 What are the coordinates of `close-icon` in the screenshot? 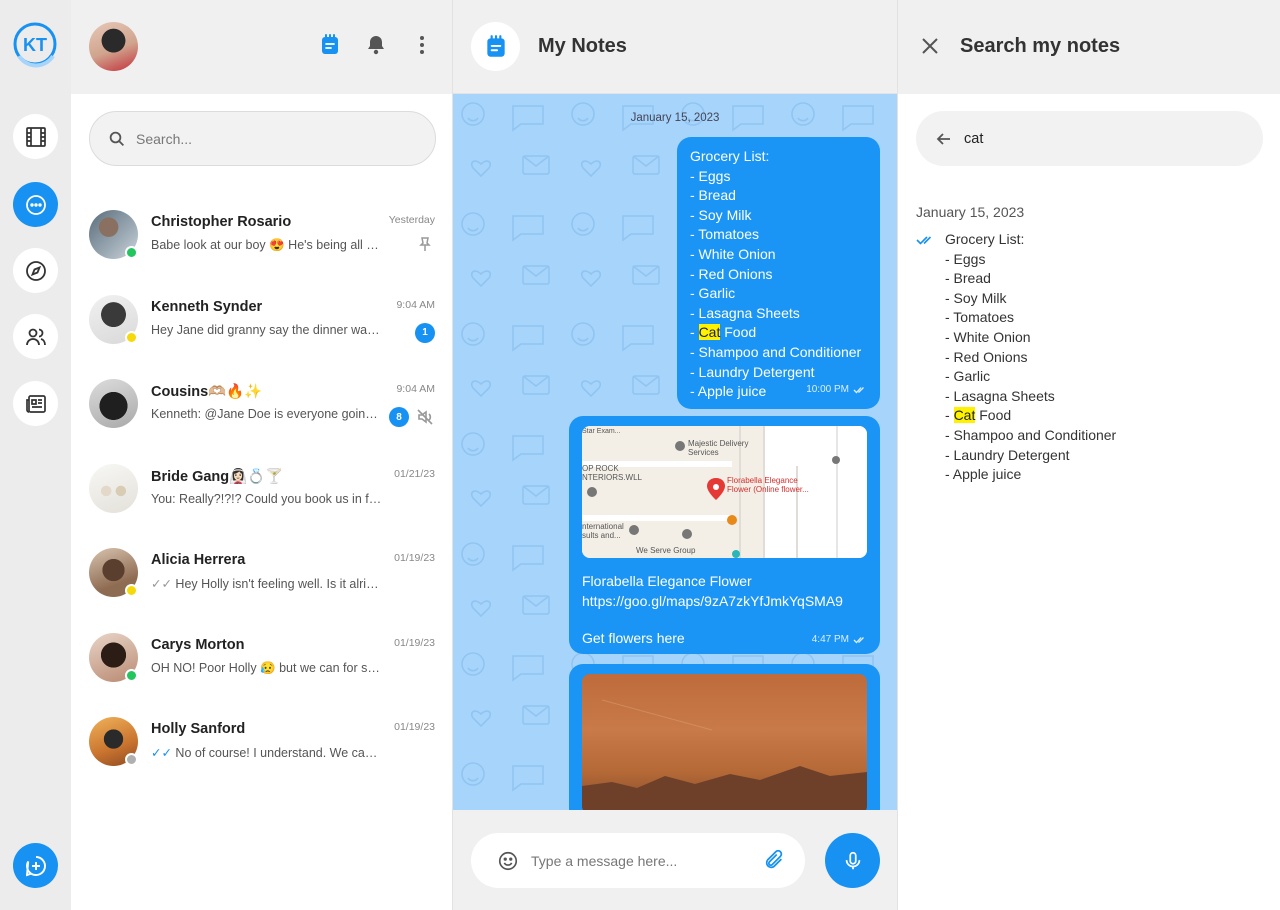 It's located at (930, 46).